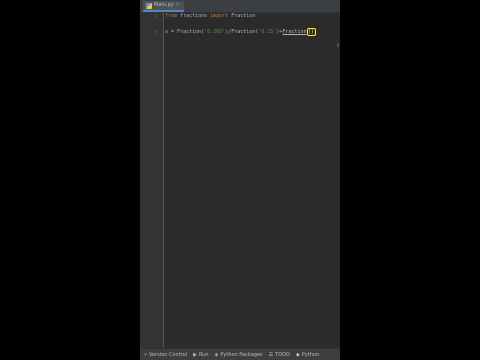  Describe the element at coordinates (267, 32) in the screenshot. I see `string-literal-2: '0.15'` at that location.